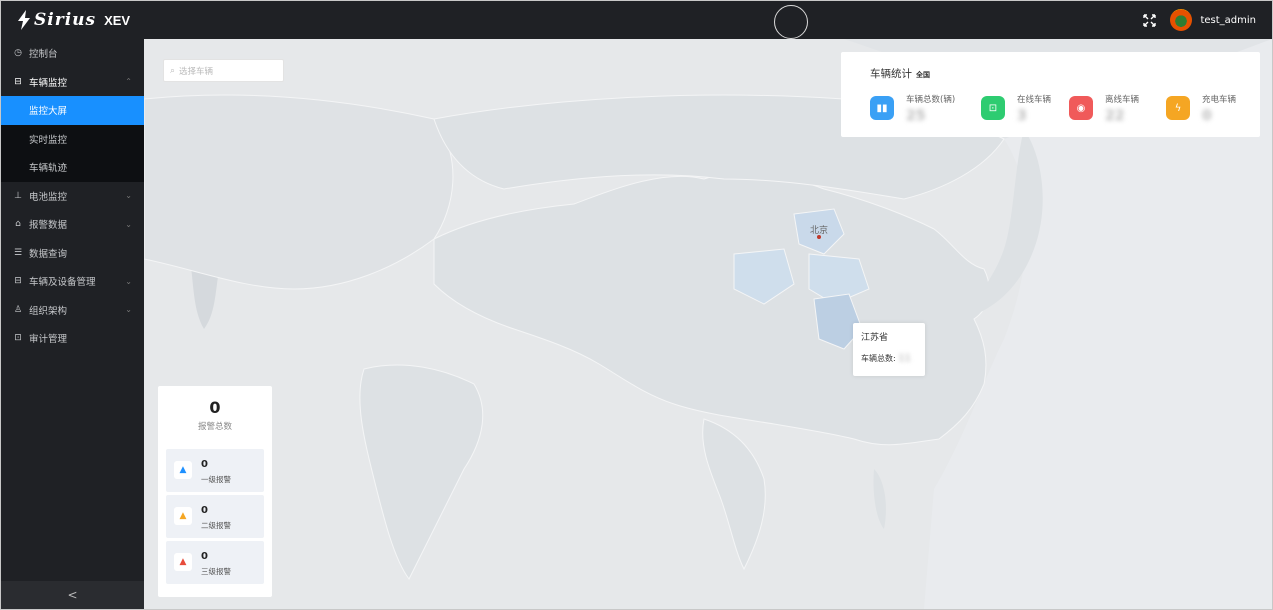 The width and height of the screenshot is (1273, 610). Describe the element at coordinates (18, 53) in the screenshot. I see `clock-icon: ◷` at that location.